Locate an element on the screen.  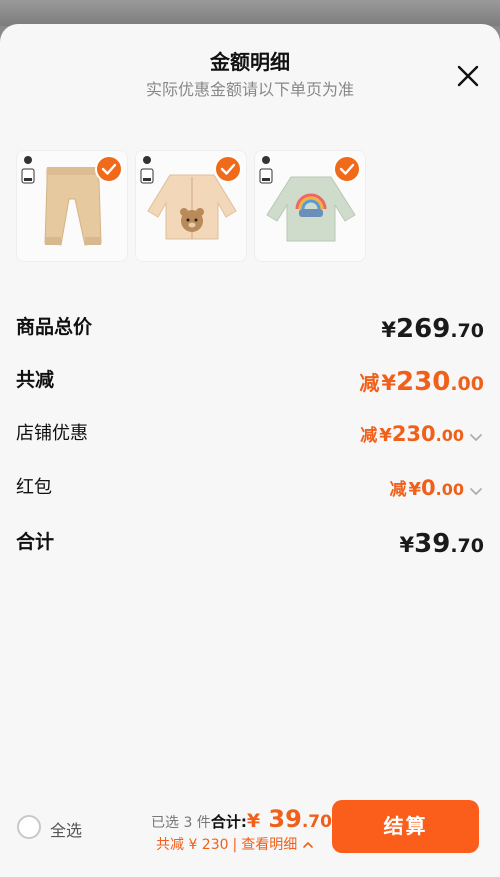
row-store-discount: 店铺优惠 减 ¥230.00 is located at coordinates (250, 434).